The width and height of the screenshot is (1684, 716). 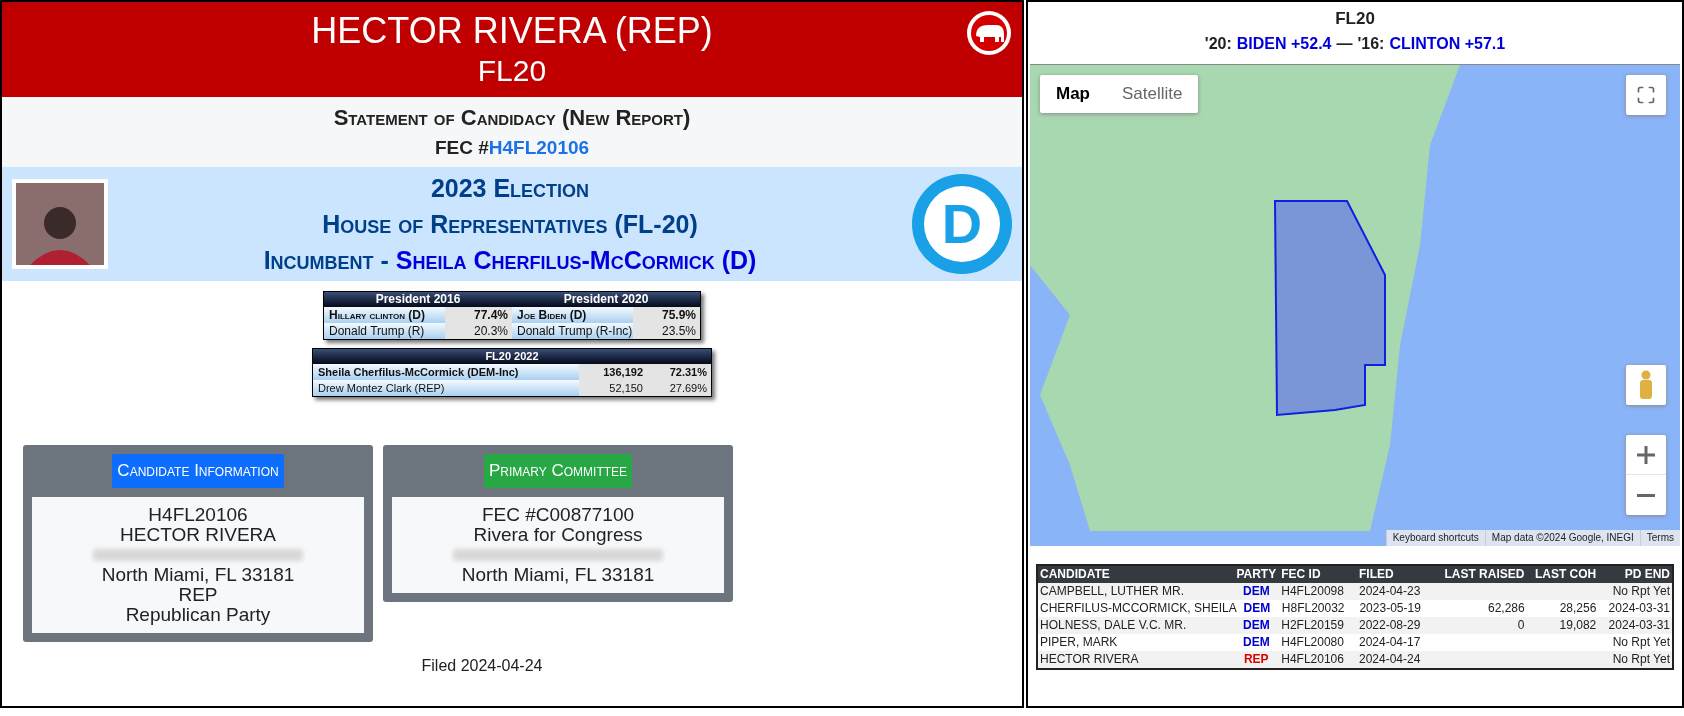 What do you see at coordinates (1390, 659) in the screenshot?
I see `table-cell: 2024-04-24` at bounding box center [1390, 659].